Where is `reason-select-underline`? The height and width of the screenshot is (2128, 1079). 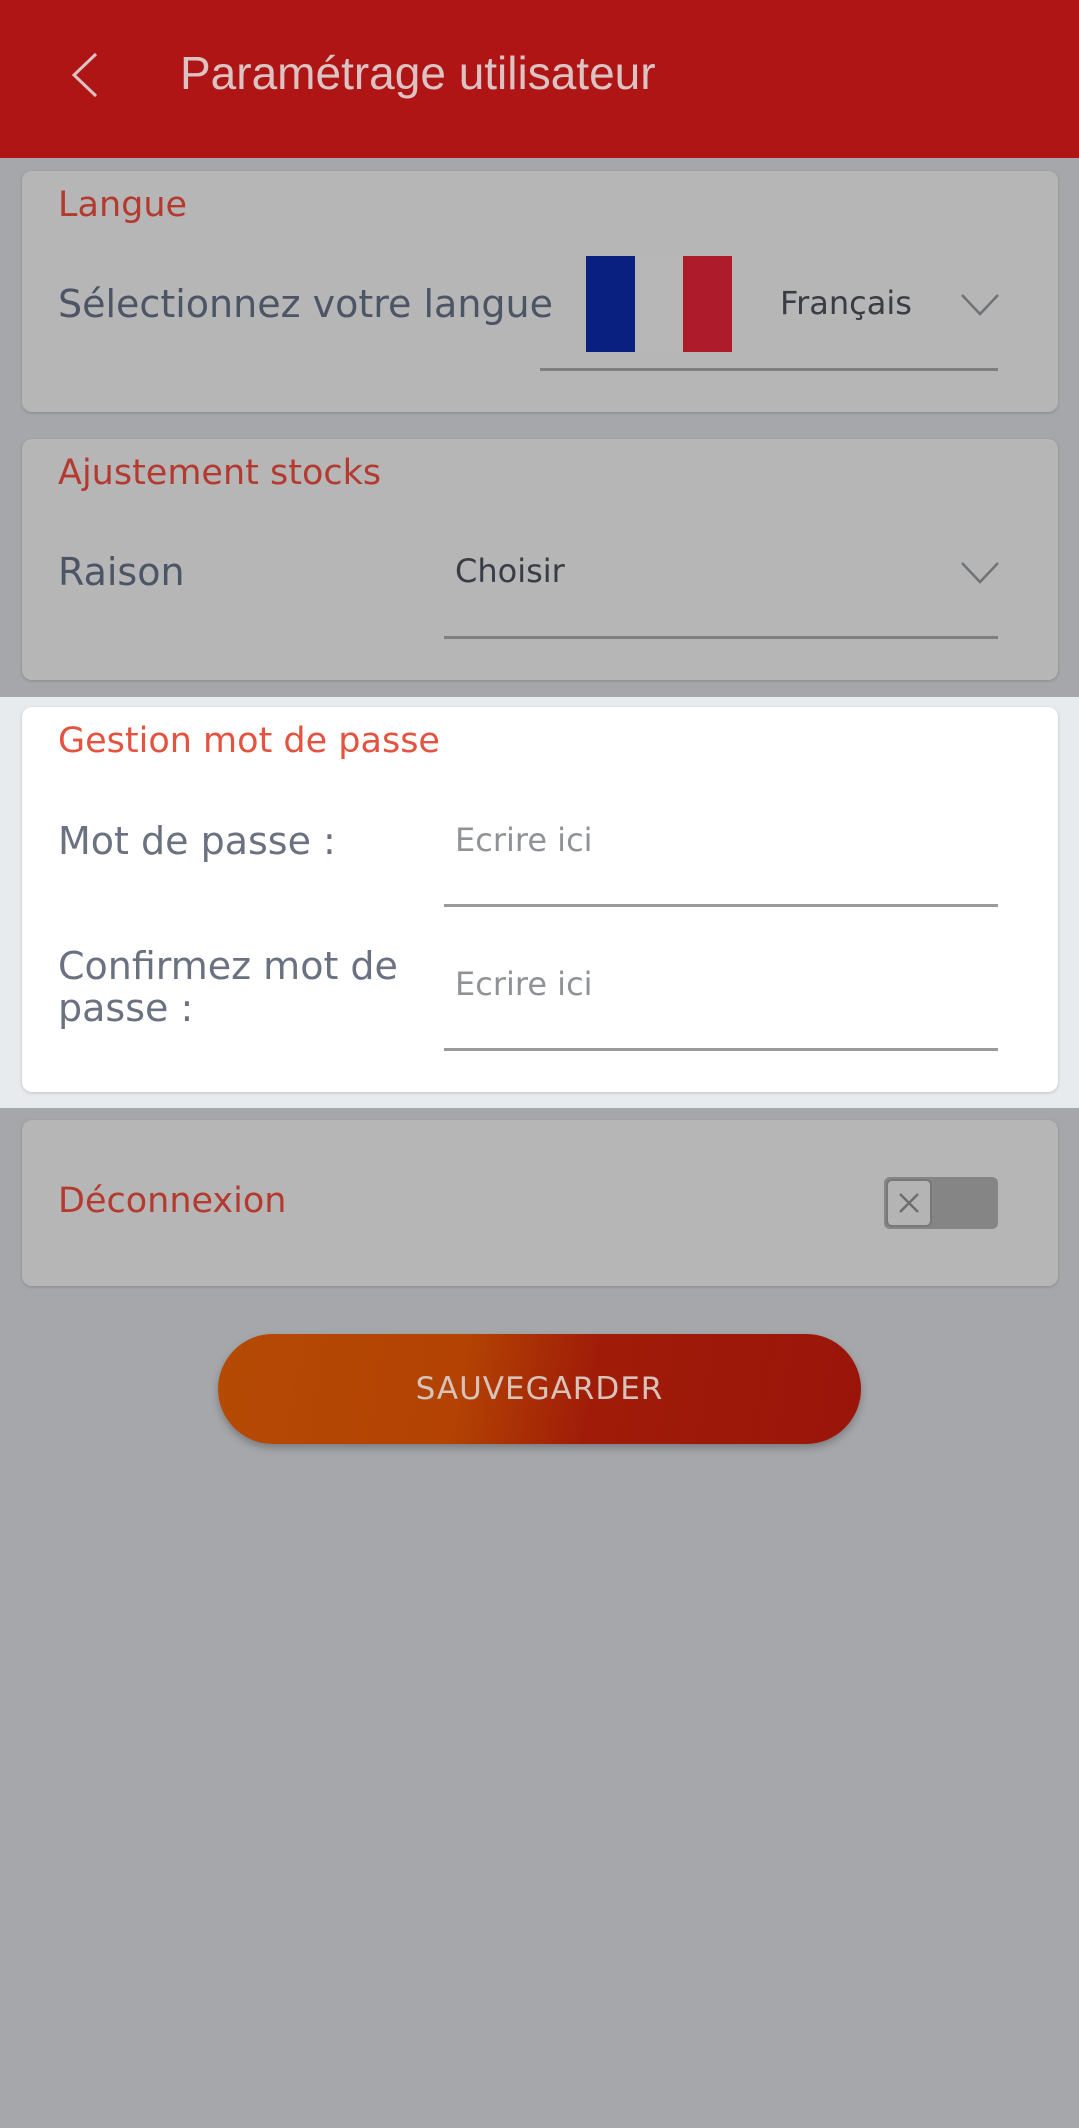 reason-select-underline is located at coordinates (721, 637).